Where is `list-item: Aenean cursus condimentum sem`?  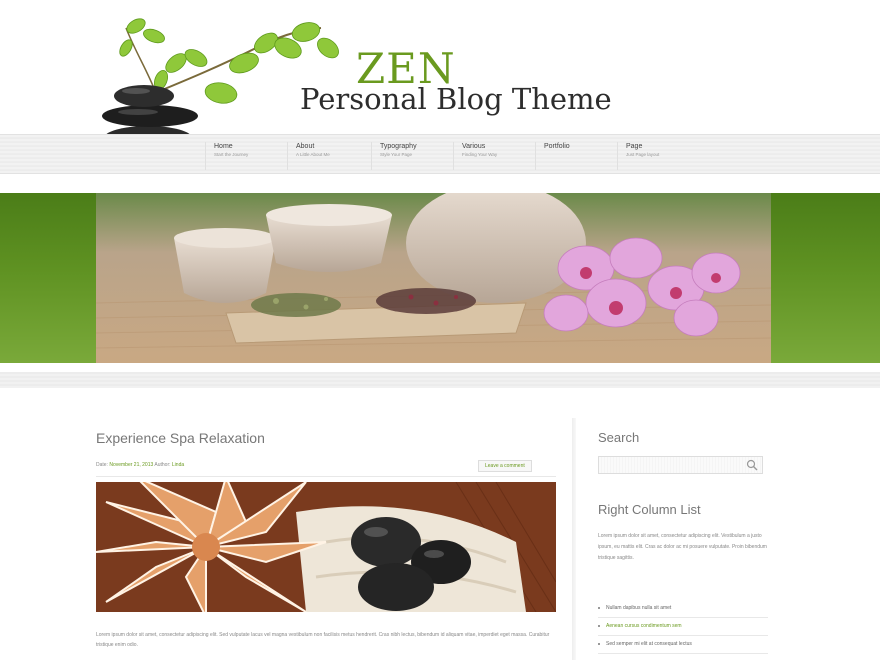
list-item: Aenean cursus condimentum sem is located at coordinates (683, 627).